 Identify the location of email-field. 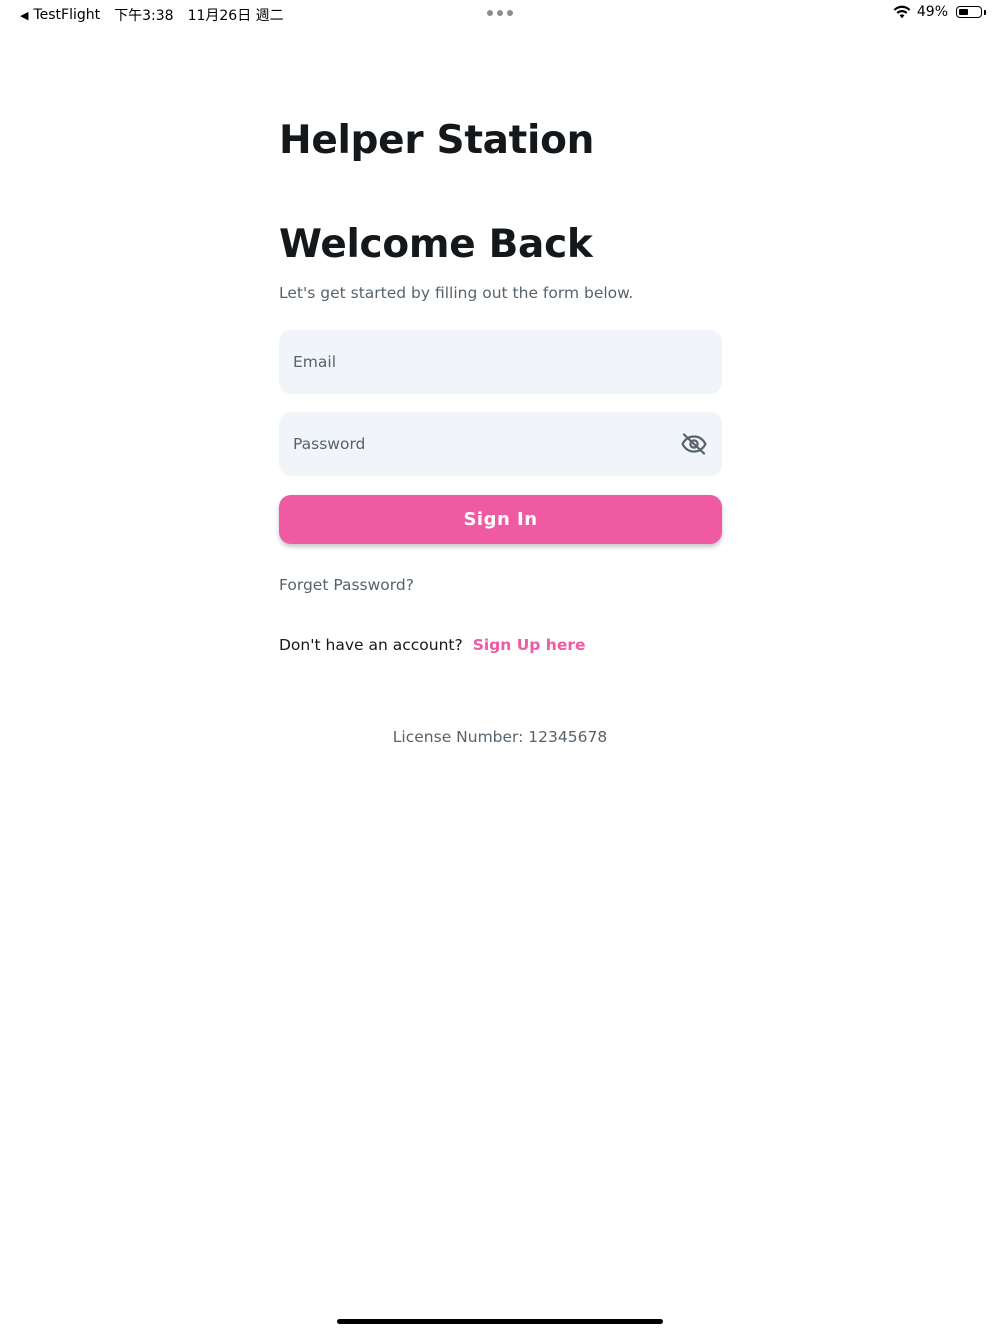
(500, 362).